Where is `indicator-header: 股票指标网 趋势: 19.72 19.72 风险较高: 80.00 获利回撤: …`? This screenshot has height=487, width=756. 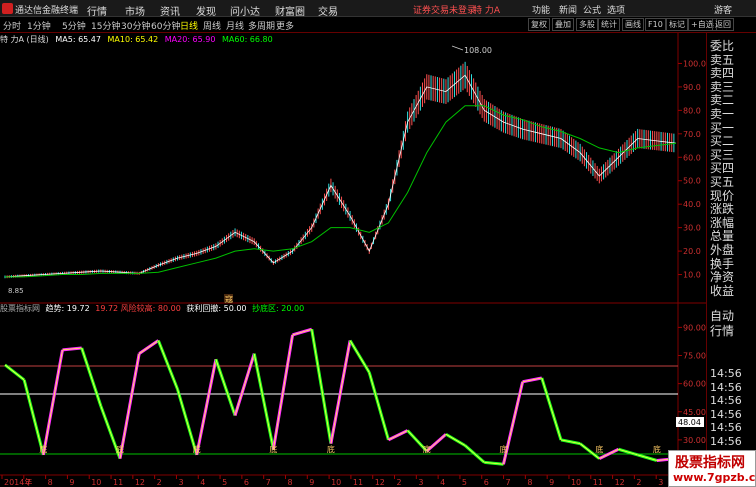
indicator-header: 股票指标网 趋势: 19.72 19.72 风险较高: 80.00 获利回撤: … is located at coordinates (153, 309).